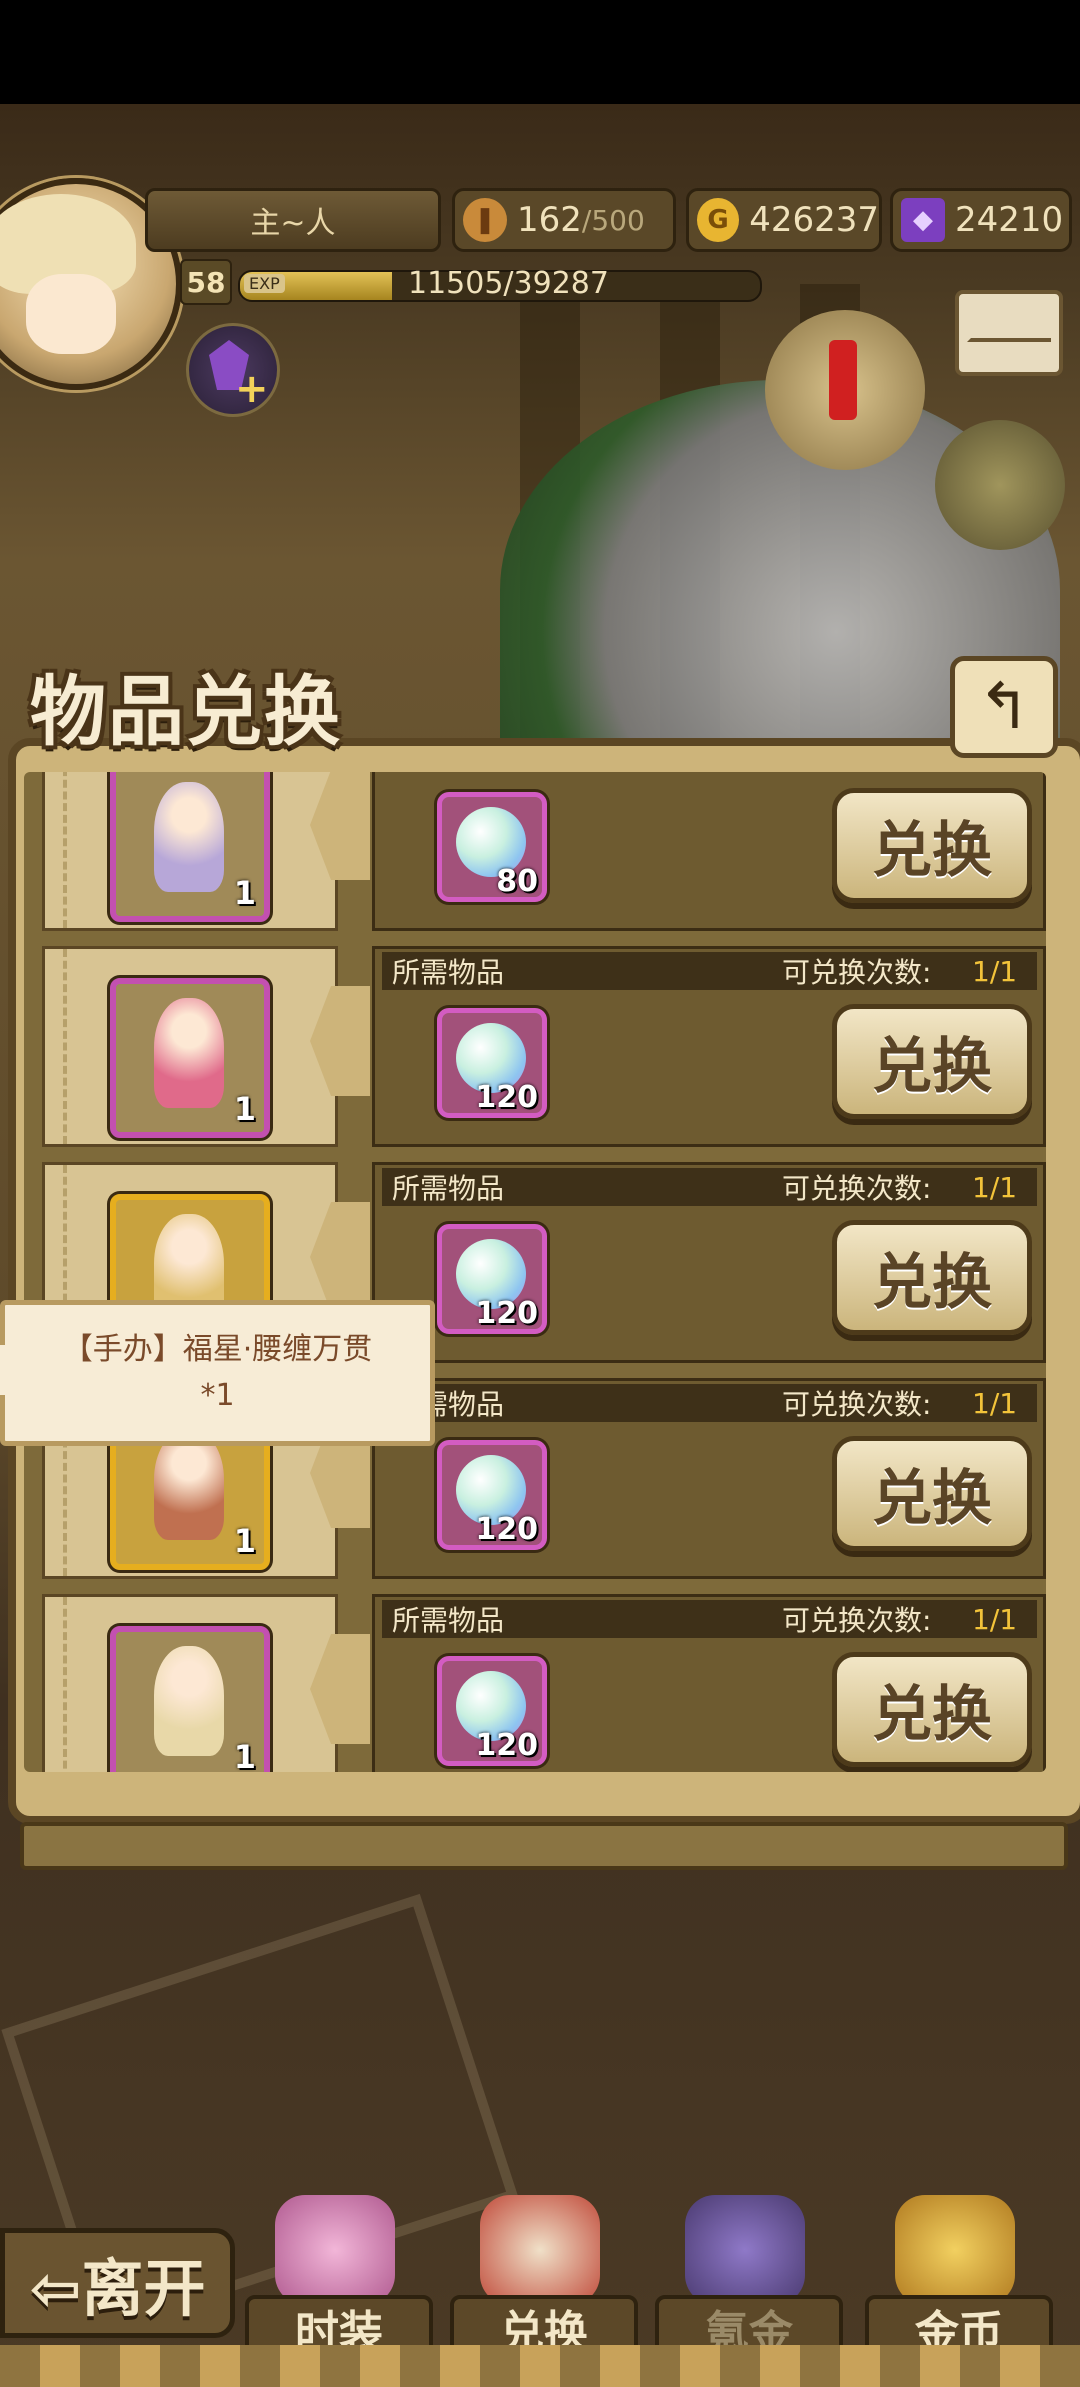 The width and height of the screenshot is (1080, 2387). I want to click on gem-value: 24210, so click(1009, 220).